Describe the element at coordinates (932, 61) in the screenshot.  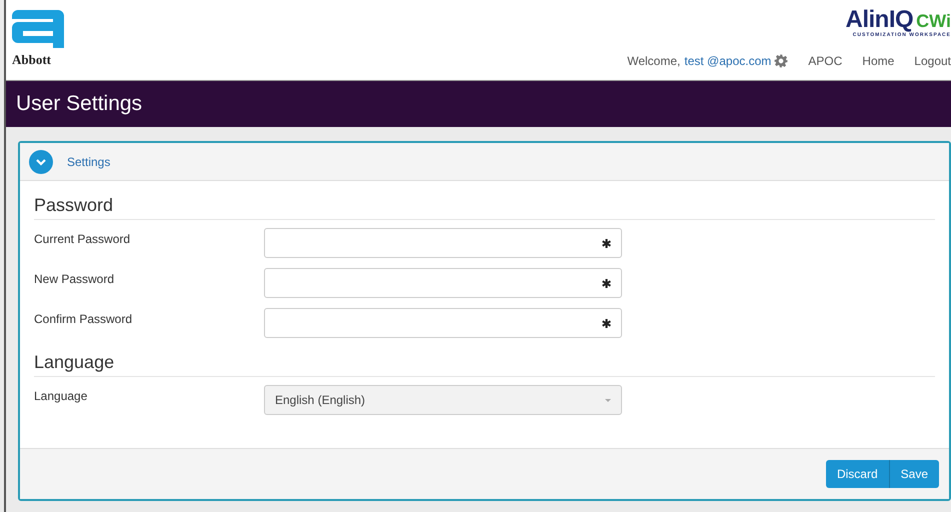
I see `nav-link: Logout` at that location.